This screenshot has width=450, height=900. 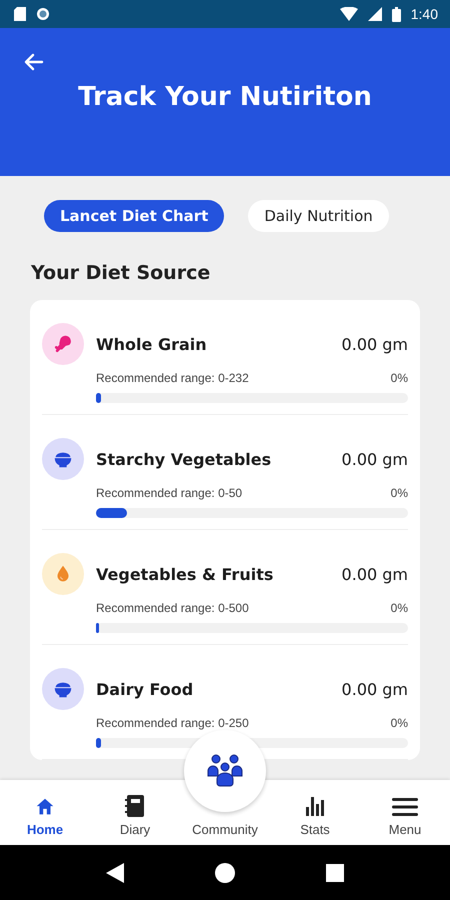 I want to click on recommended-range: Recommended range: 0-250, so click(x=172, y=723).